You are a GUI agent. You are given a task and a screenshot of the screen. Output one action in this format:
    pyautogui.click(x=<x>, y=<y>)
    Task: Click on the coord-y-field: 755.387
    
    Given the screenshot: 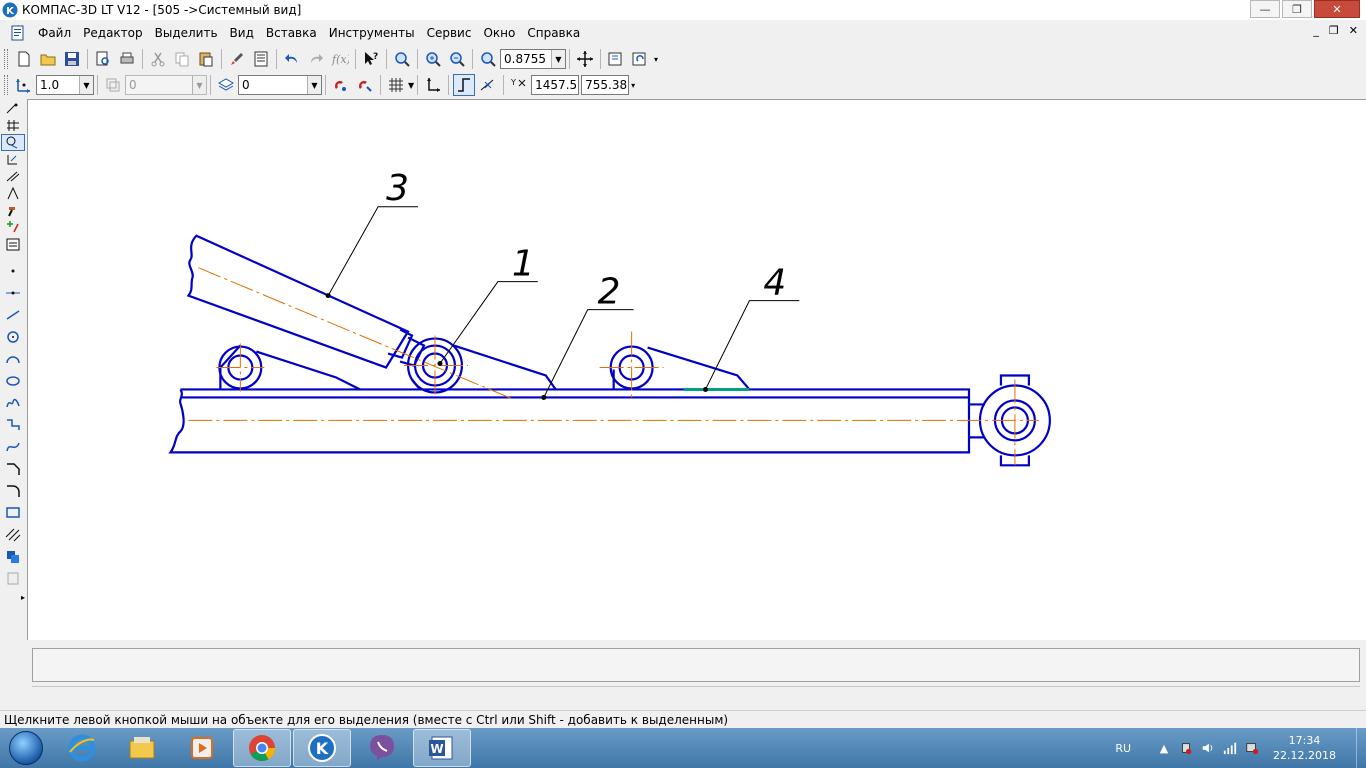 What is the action you would take?
    pyautogui.click(x=605, y=85)
    